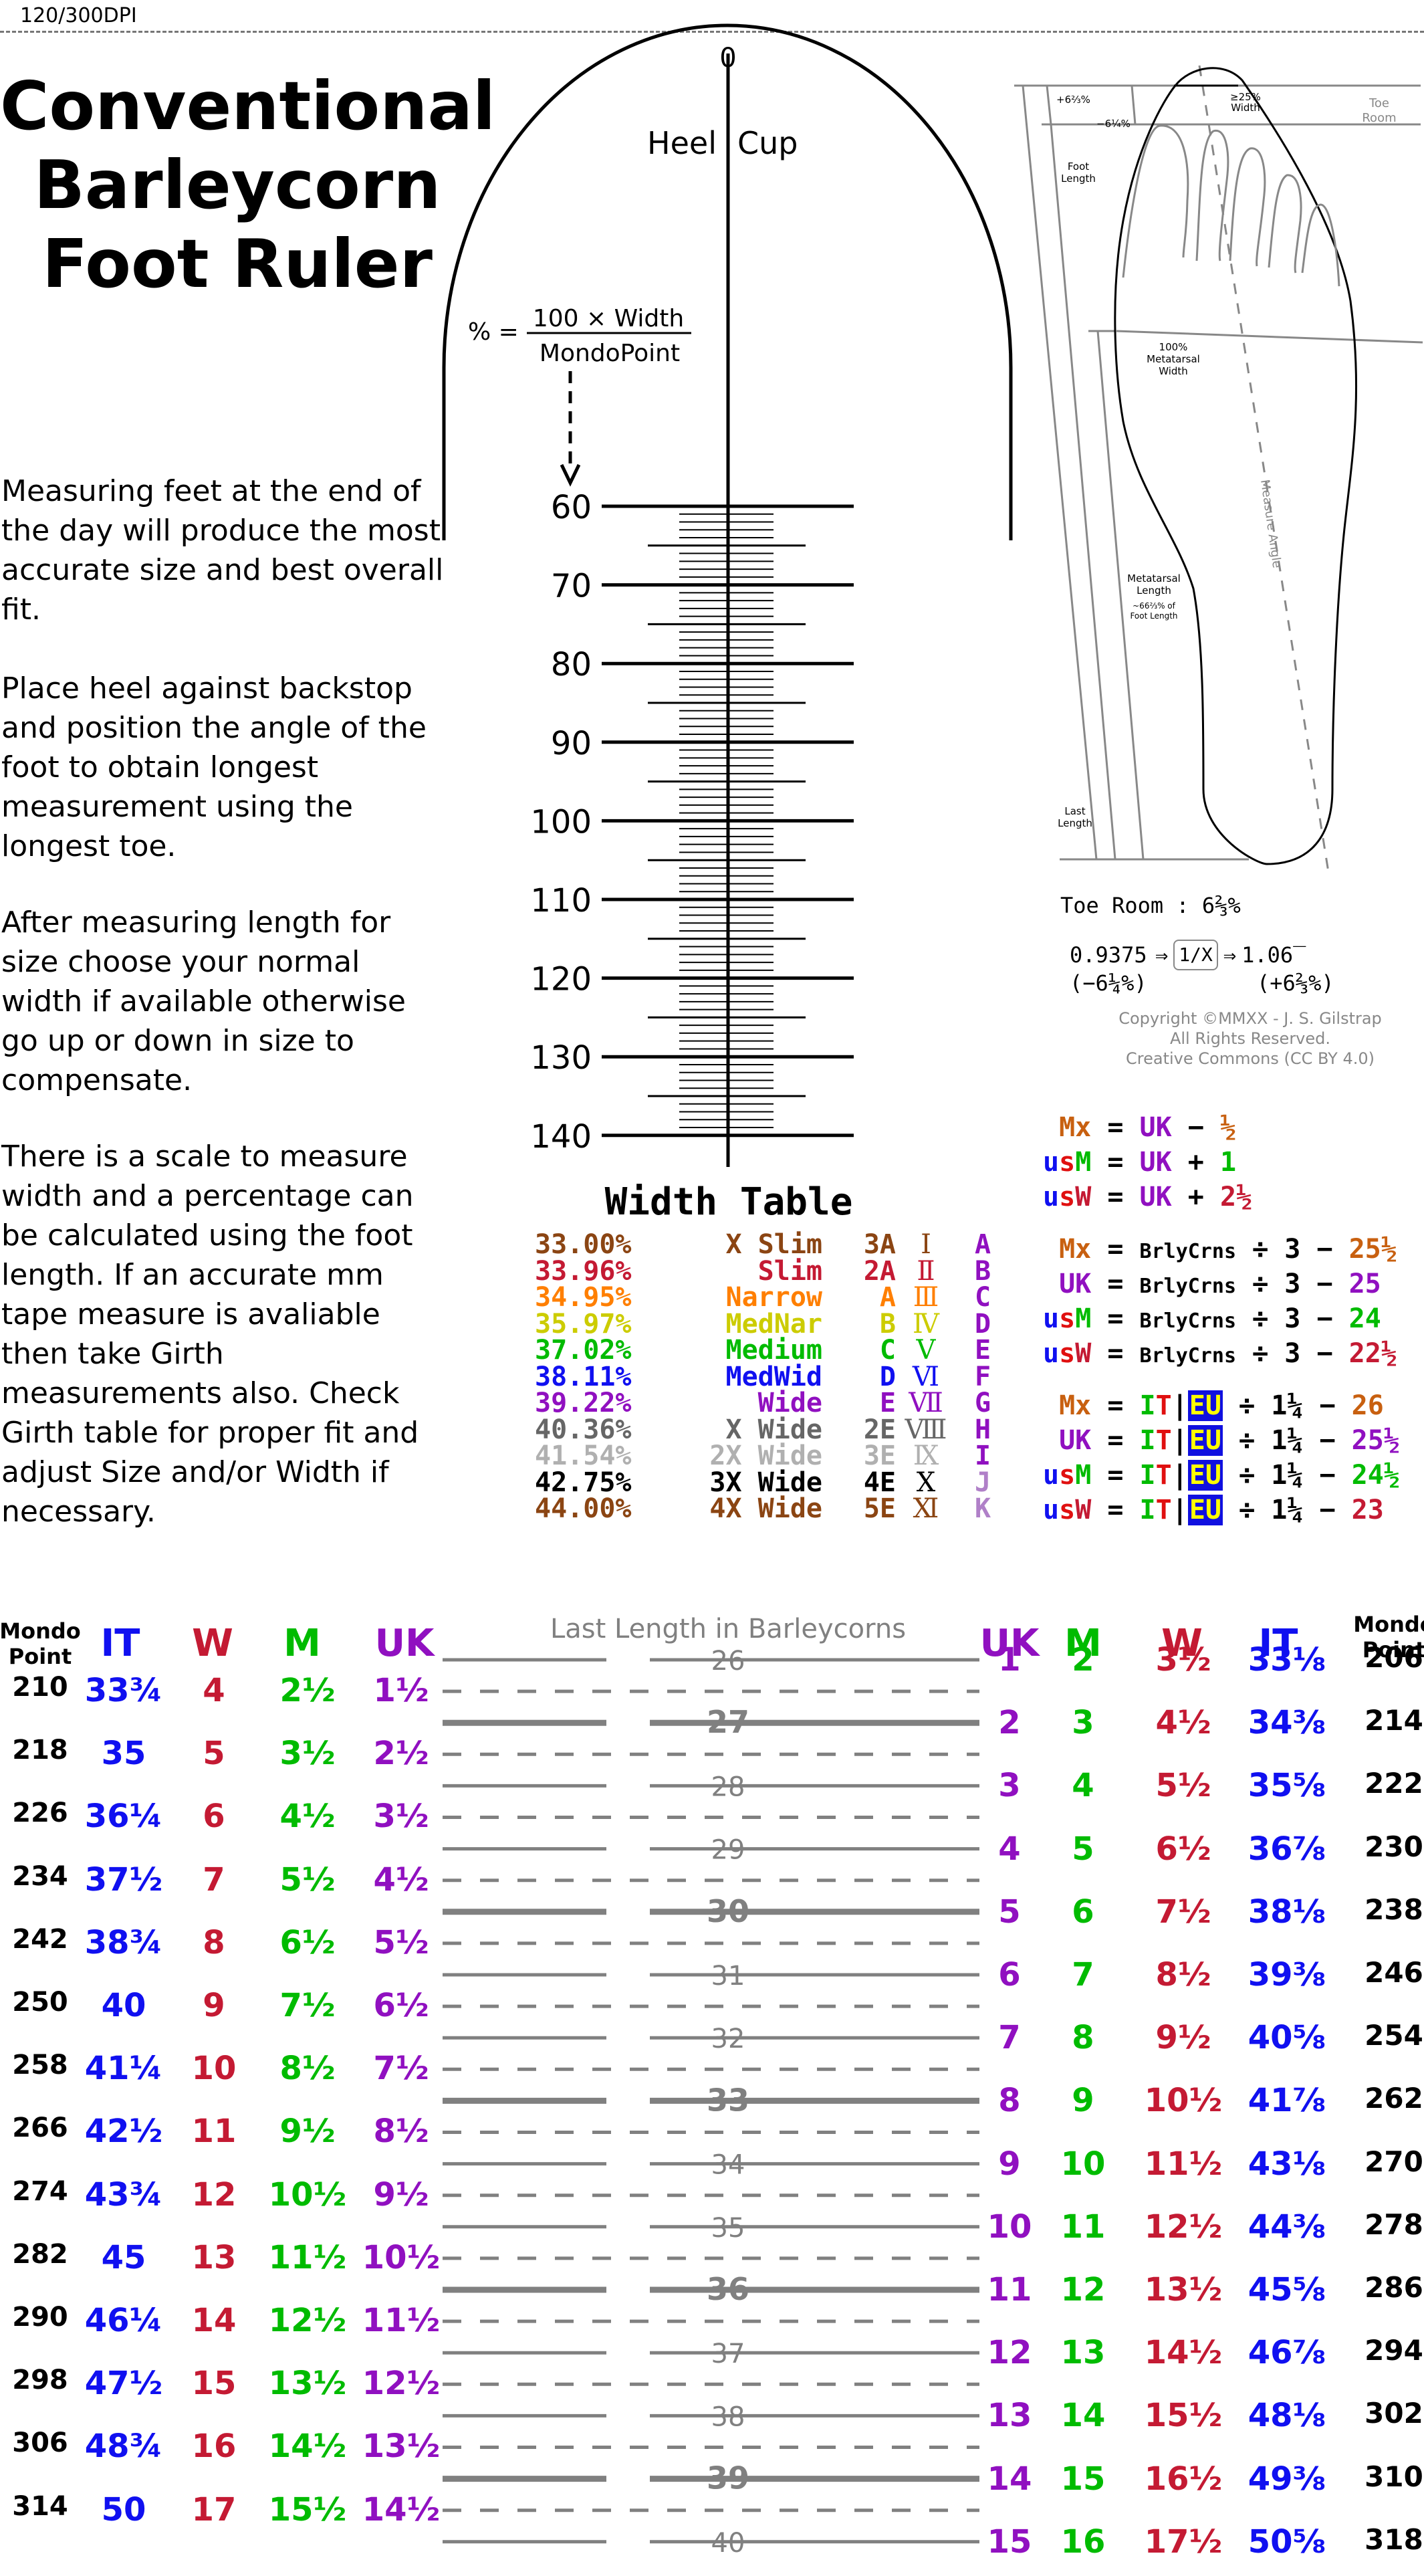 The image size is (1424, 2576). I want to click on barleycorn-label: 35, so click(728, 2228).